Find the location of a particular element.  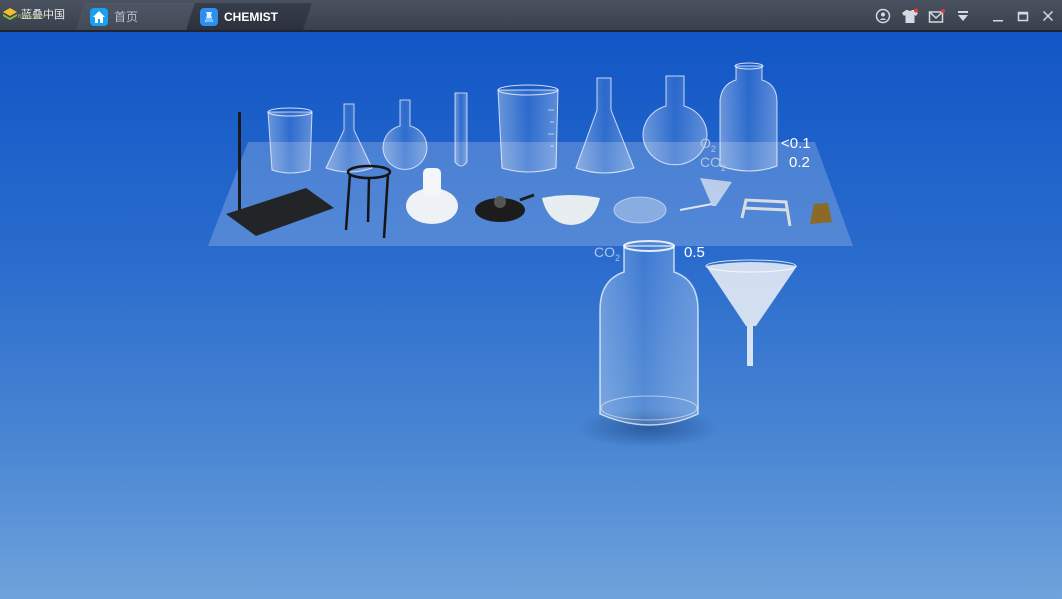

account-button is located at coordinates (883, 16).